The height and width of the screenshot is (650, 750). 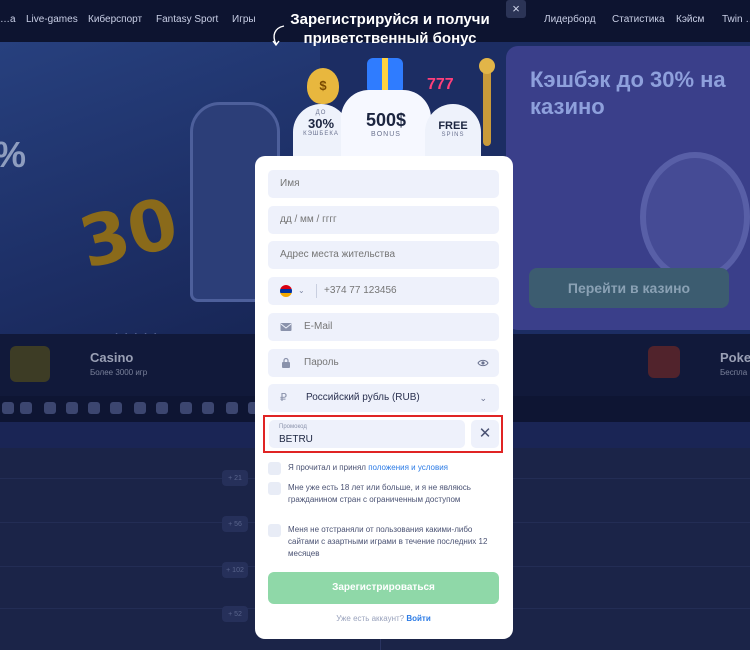 I want to click on address-field, so click(x=383, y=255).